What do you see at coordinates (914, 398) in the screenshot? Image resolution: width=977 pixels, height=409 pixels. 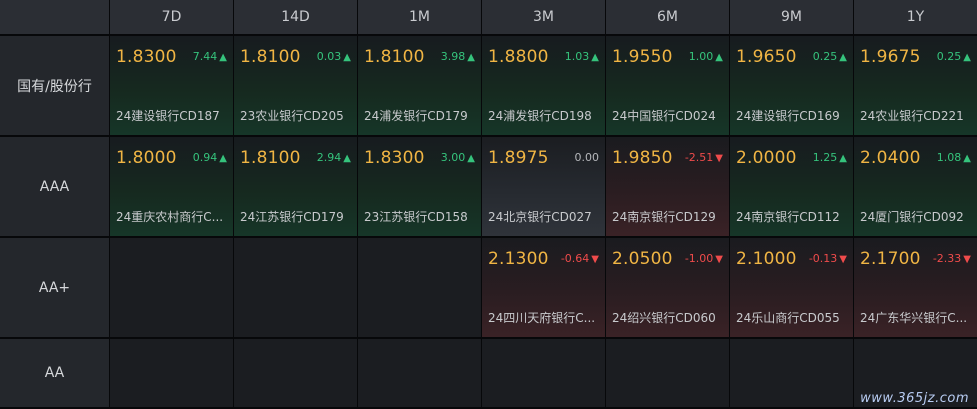 I see `site-watermark: www.365jz.com` at bounding box center [914, 398].